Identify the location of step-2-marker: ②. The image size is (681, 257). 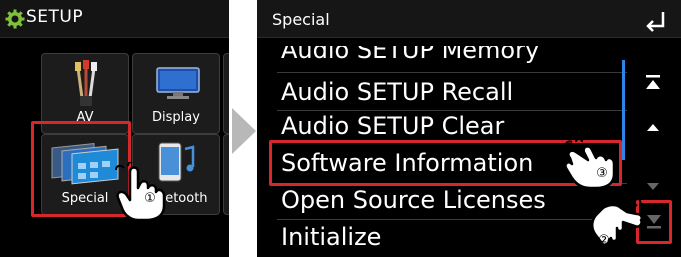
(604, 240).